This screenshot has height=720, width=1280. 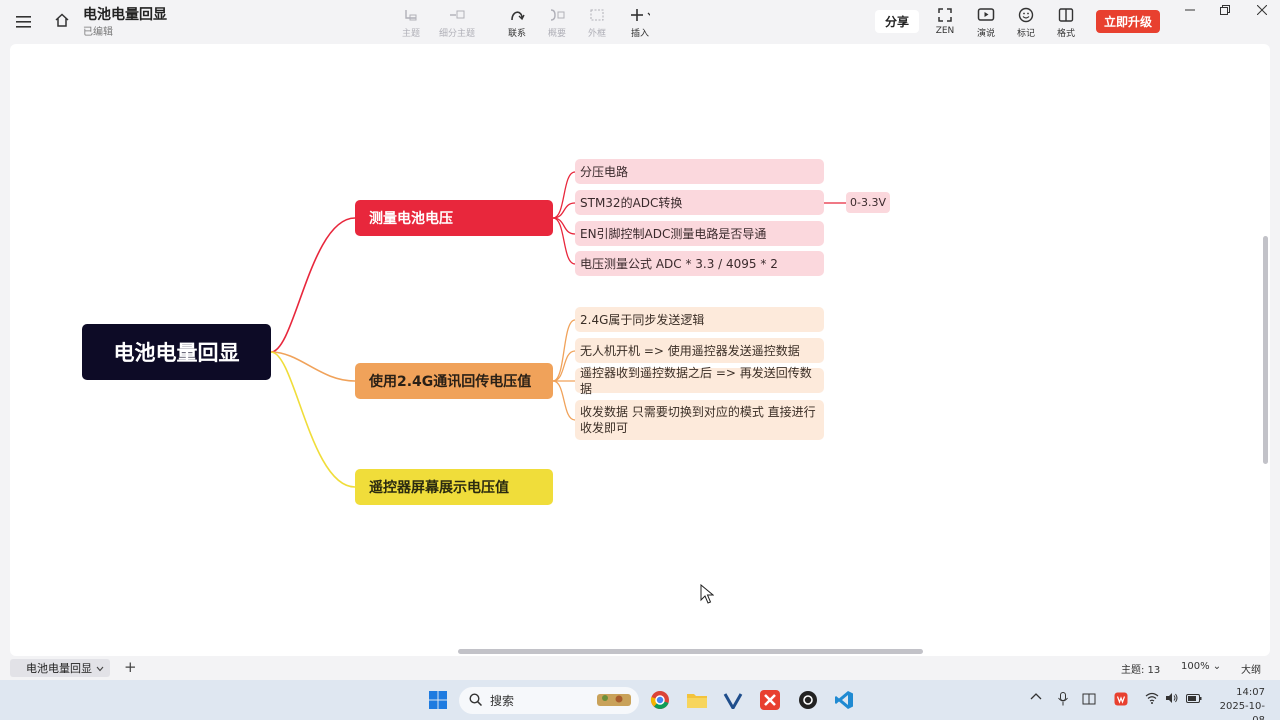 I want to click on subtopic-drone-power-on: 无人机开机 => 使用遥控器发送遥控数据, so click(x=699, y=350).